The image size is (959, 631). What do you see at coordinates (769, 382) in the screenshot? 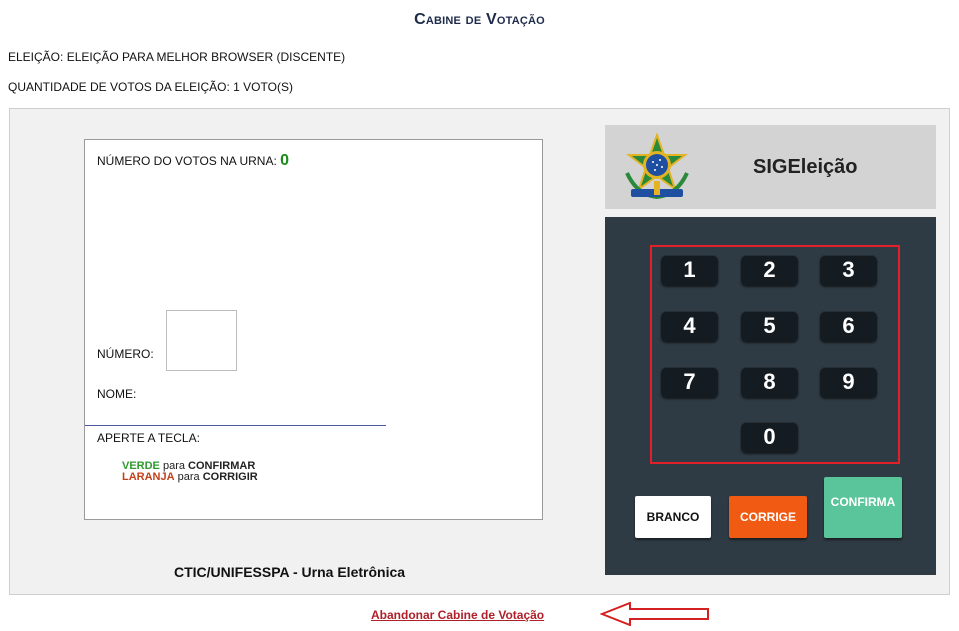
I see `key-8: 8` at bounding box center [769, 382].